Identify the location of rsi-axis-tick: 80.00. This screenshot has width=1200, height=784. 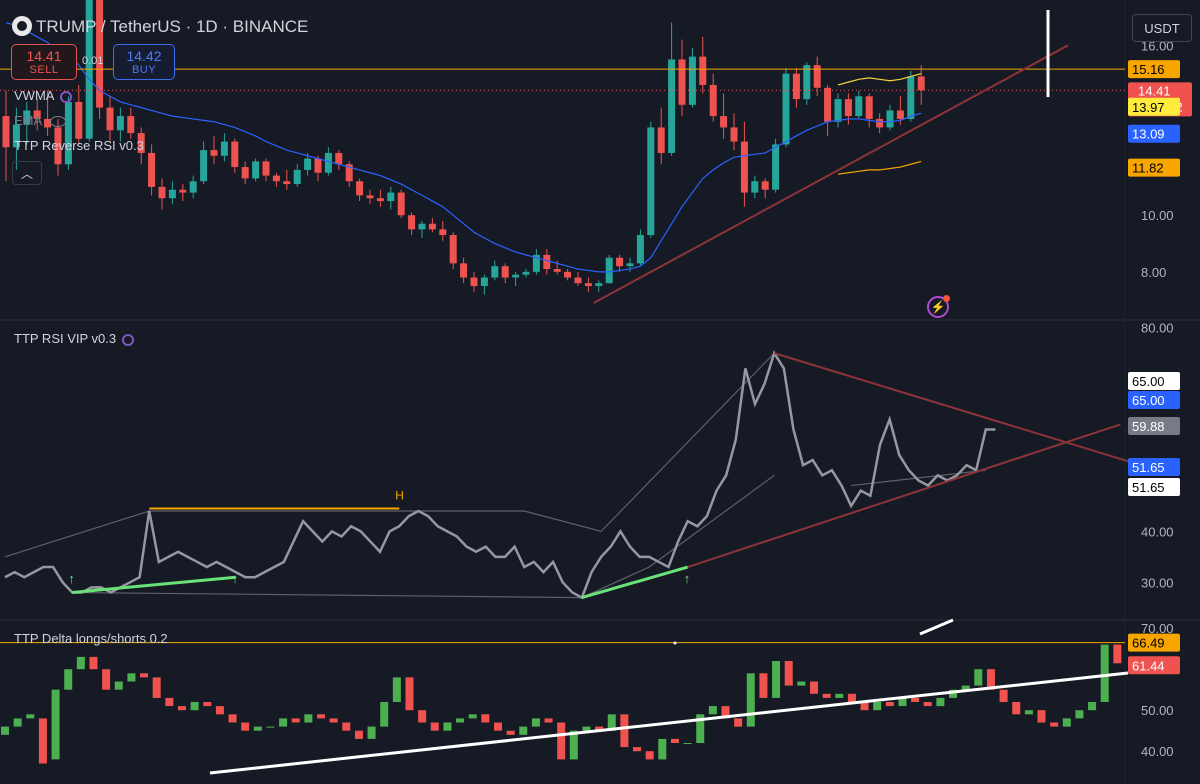
(1157, 328).